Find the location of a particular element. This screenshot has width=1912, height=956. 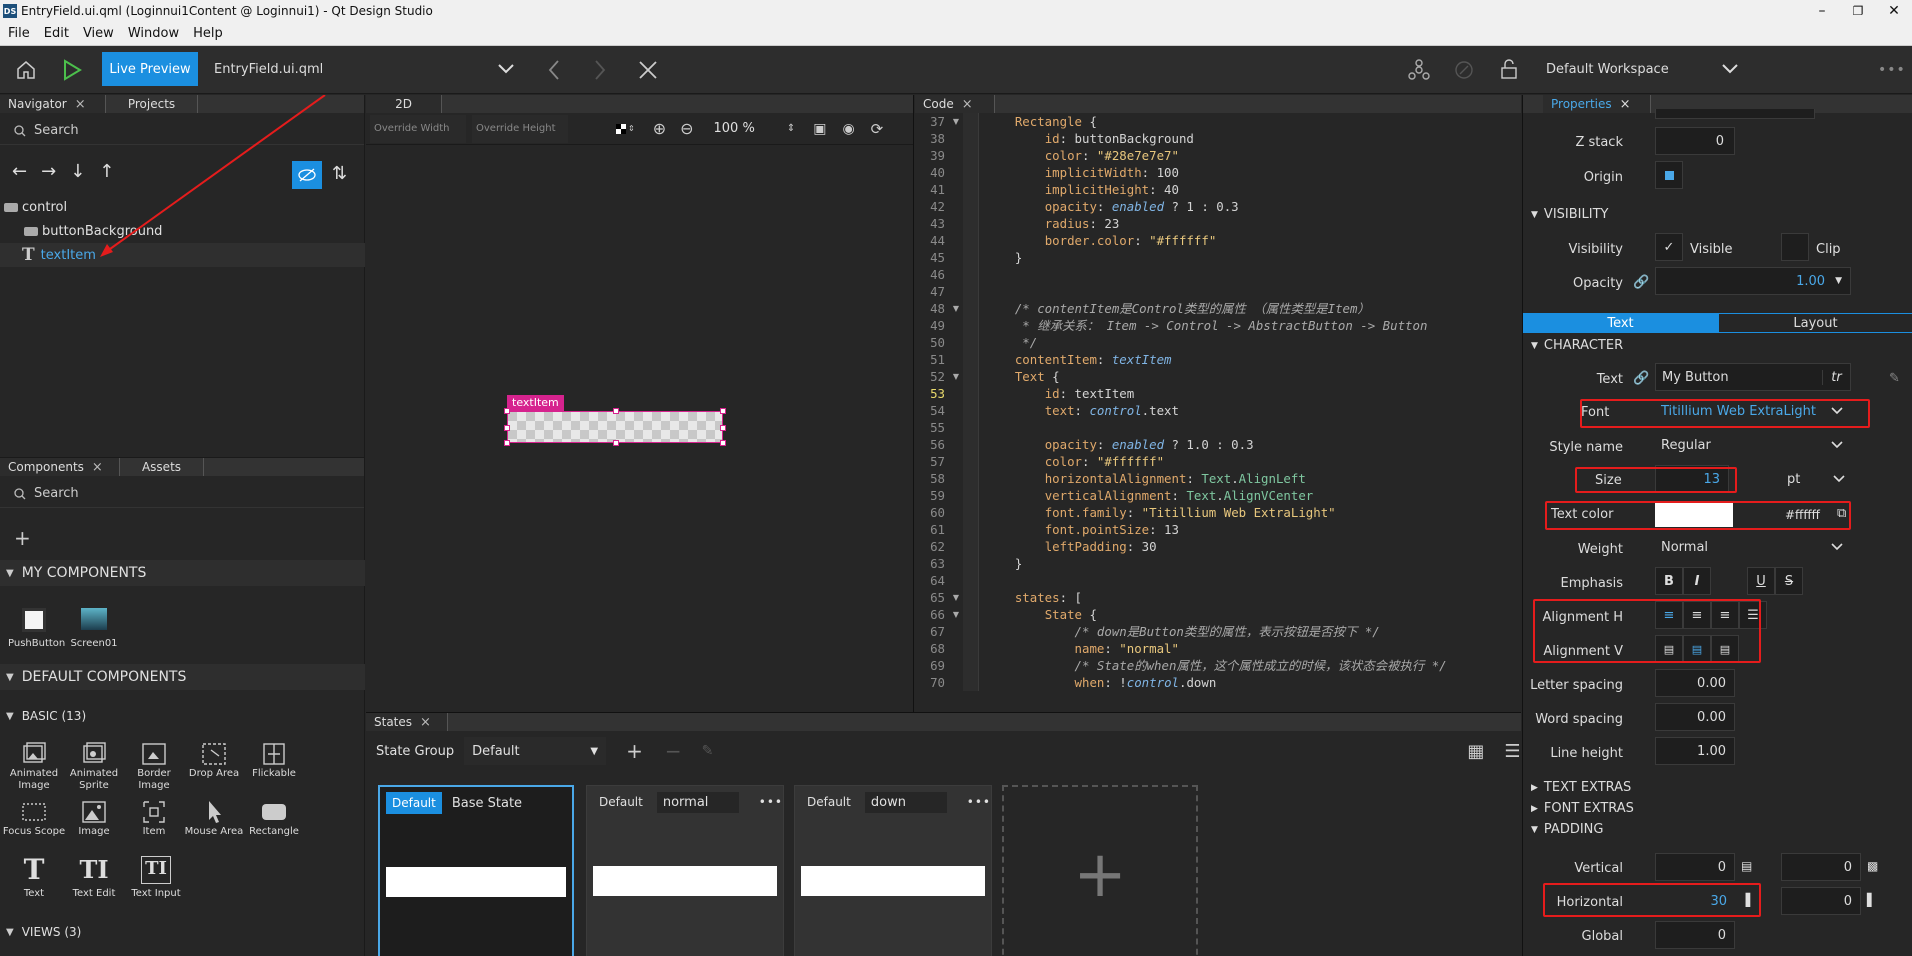

weight-select: Normal is located at coordinates (1753, 547).